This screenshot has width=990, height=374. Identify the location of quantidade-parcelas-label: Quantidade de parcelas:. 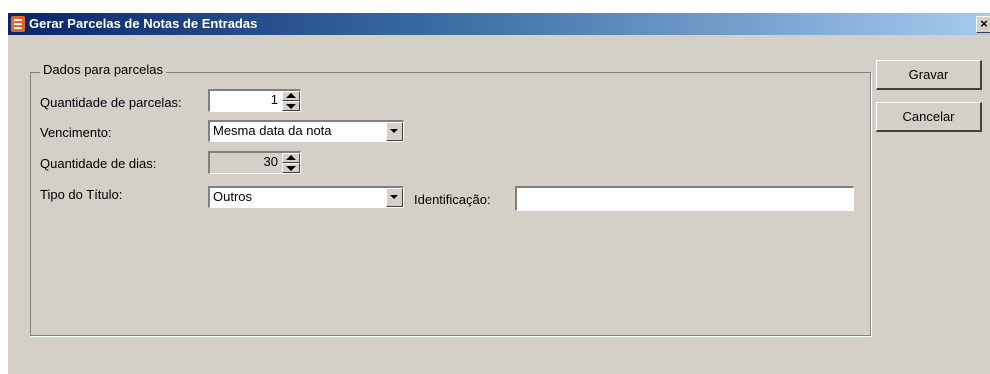
(111, 102).